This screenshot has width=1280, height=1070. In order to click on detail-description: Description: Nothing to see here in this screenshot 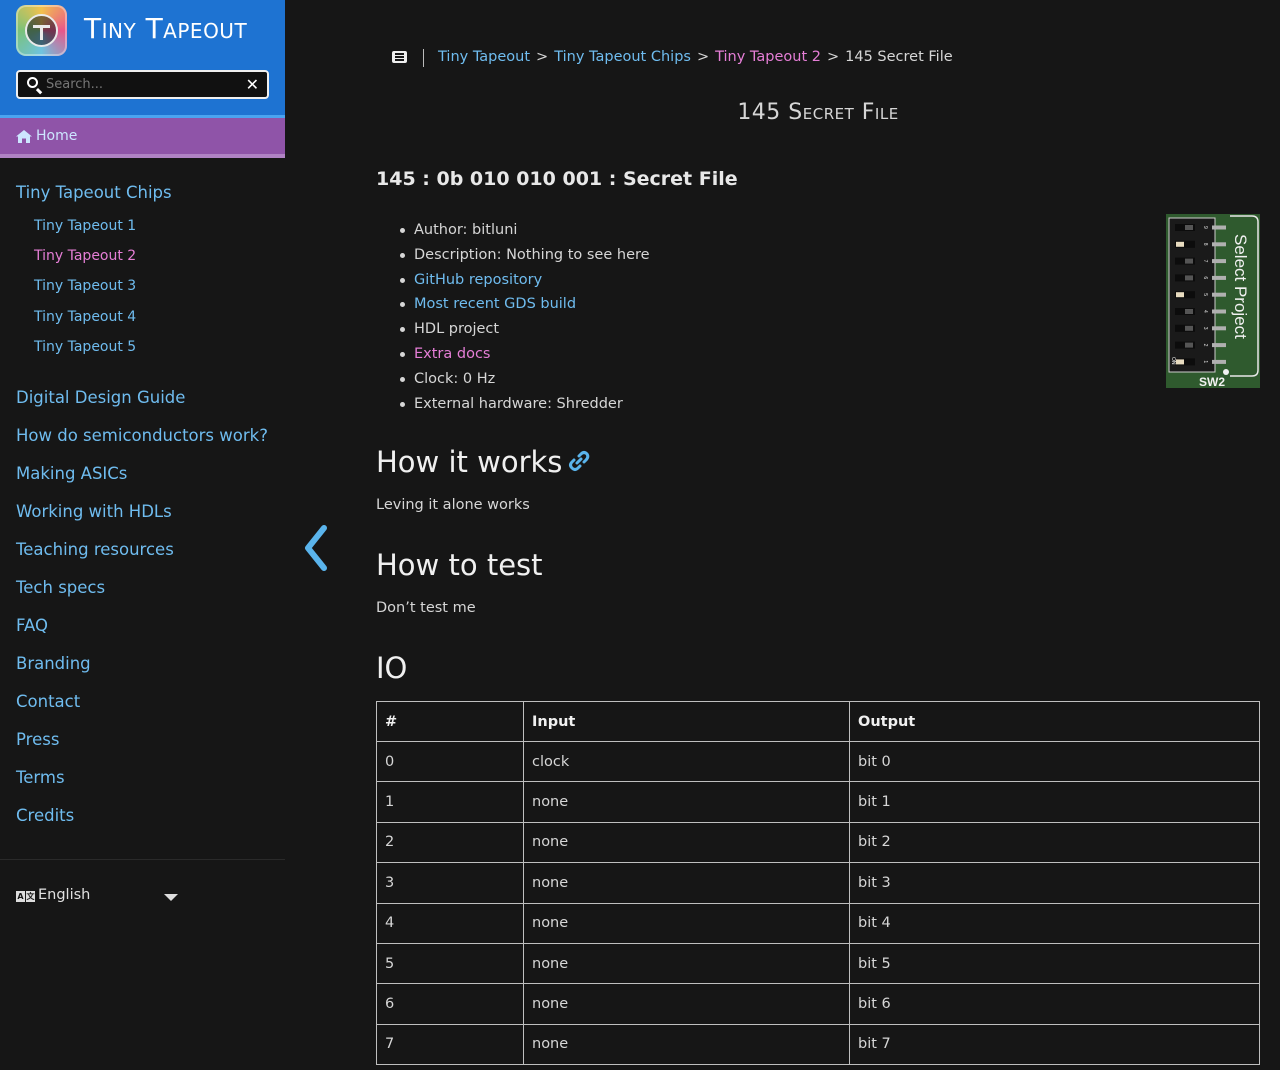, I will do `click(524, 256)`.